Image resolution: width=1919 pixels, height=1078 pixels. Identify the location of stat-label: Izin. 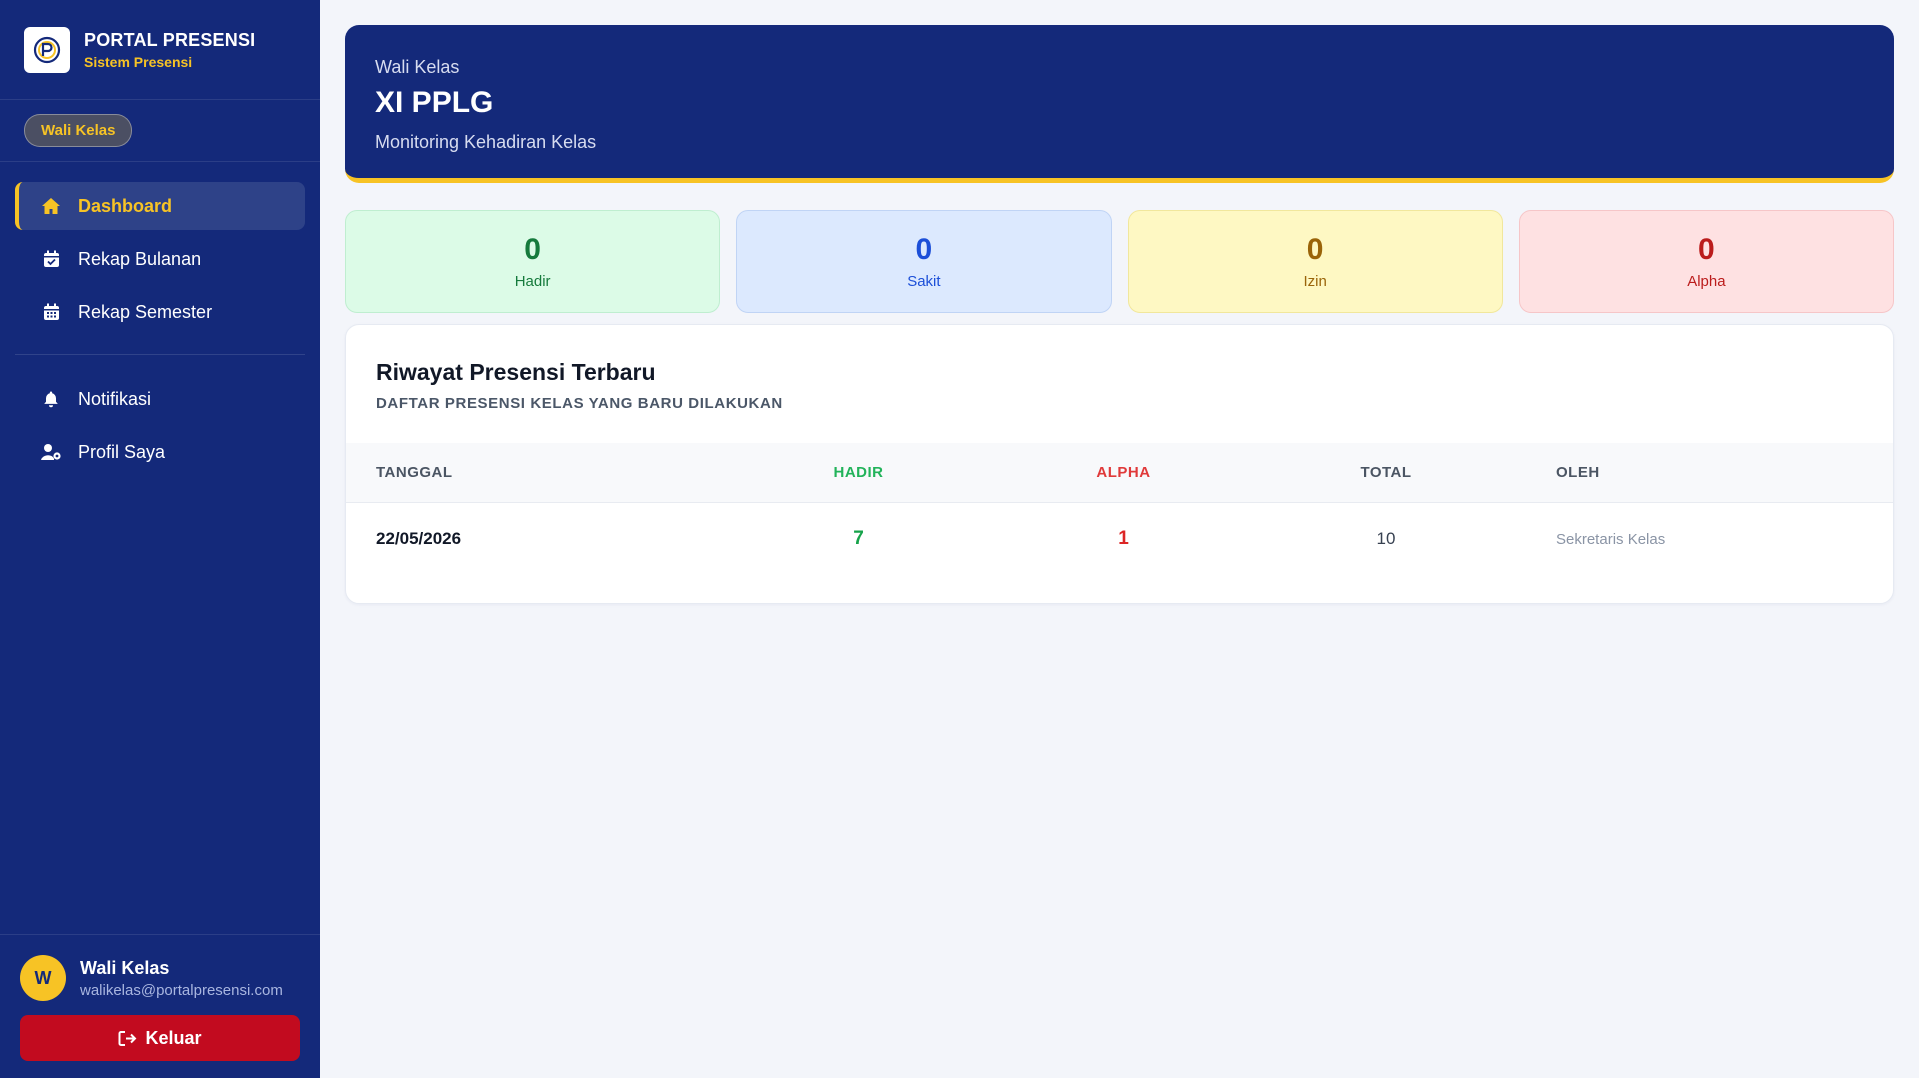
(1315, 281).